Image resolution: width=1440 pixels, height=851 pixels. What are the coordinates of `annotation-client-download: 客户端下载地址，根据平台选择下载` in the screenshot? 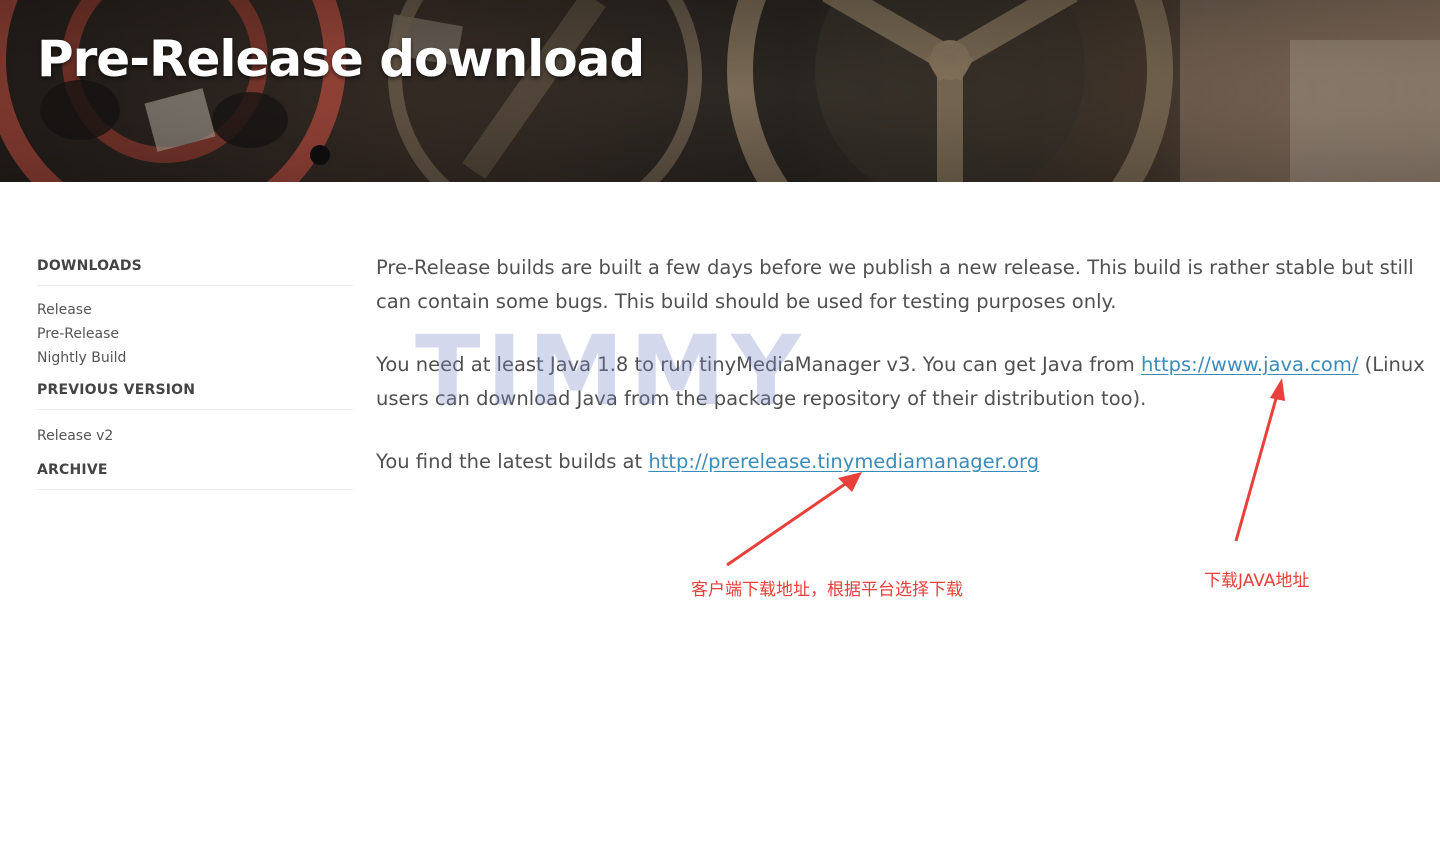 It's located at (827, 590).